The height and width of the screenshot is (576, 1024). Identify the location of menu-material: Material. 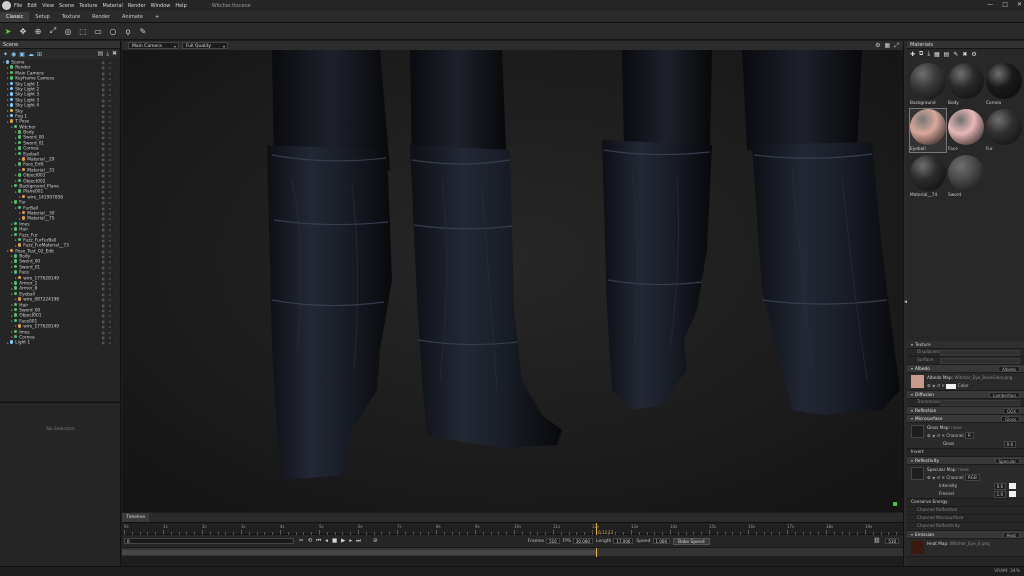
(113, 6).